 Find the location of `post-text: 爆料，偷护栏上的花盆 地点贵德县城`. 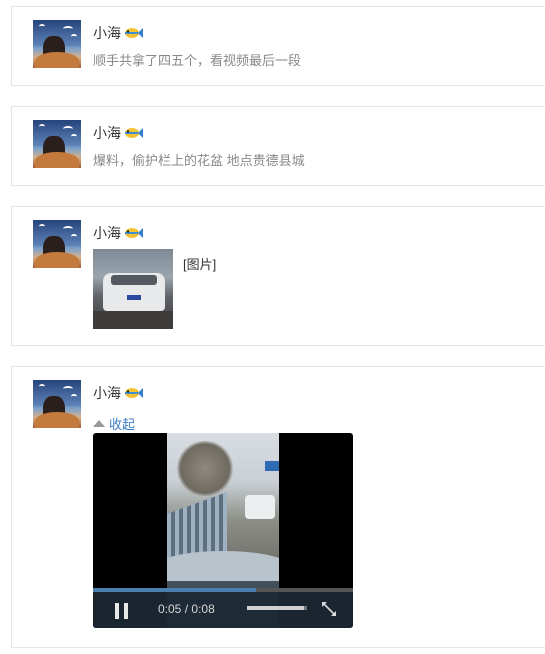

post-text: 爆料，偷护栏上的花盆 地点贵德县城 is located at coordinates (199, 160).